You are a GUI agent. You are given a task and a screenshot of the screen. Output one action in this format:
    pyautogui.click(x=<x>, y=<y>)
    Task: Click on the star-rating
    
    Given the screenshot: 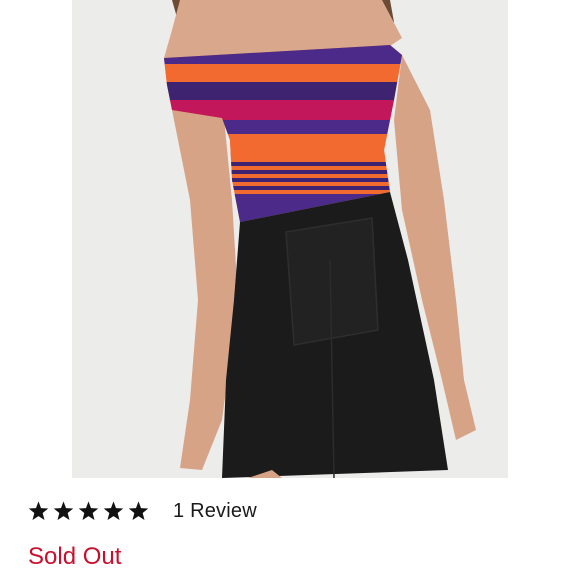 What is the action you would take?
    pyautogui.click(x=88, y=511)
    